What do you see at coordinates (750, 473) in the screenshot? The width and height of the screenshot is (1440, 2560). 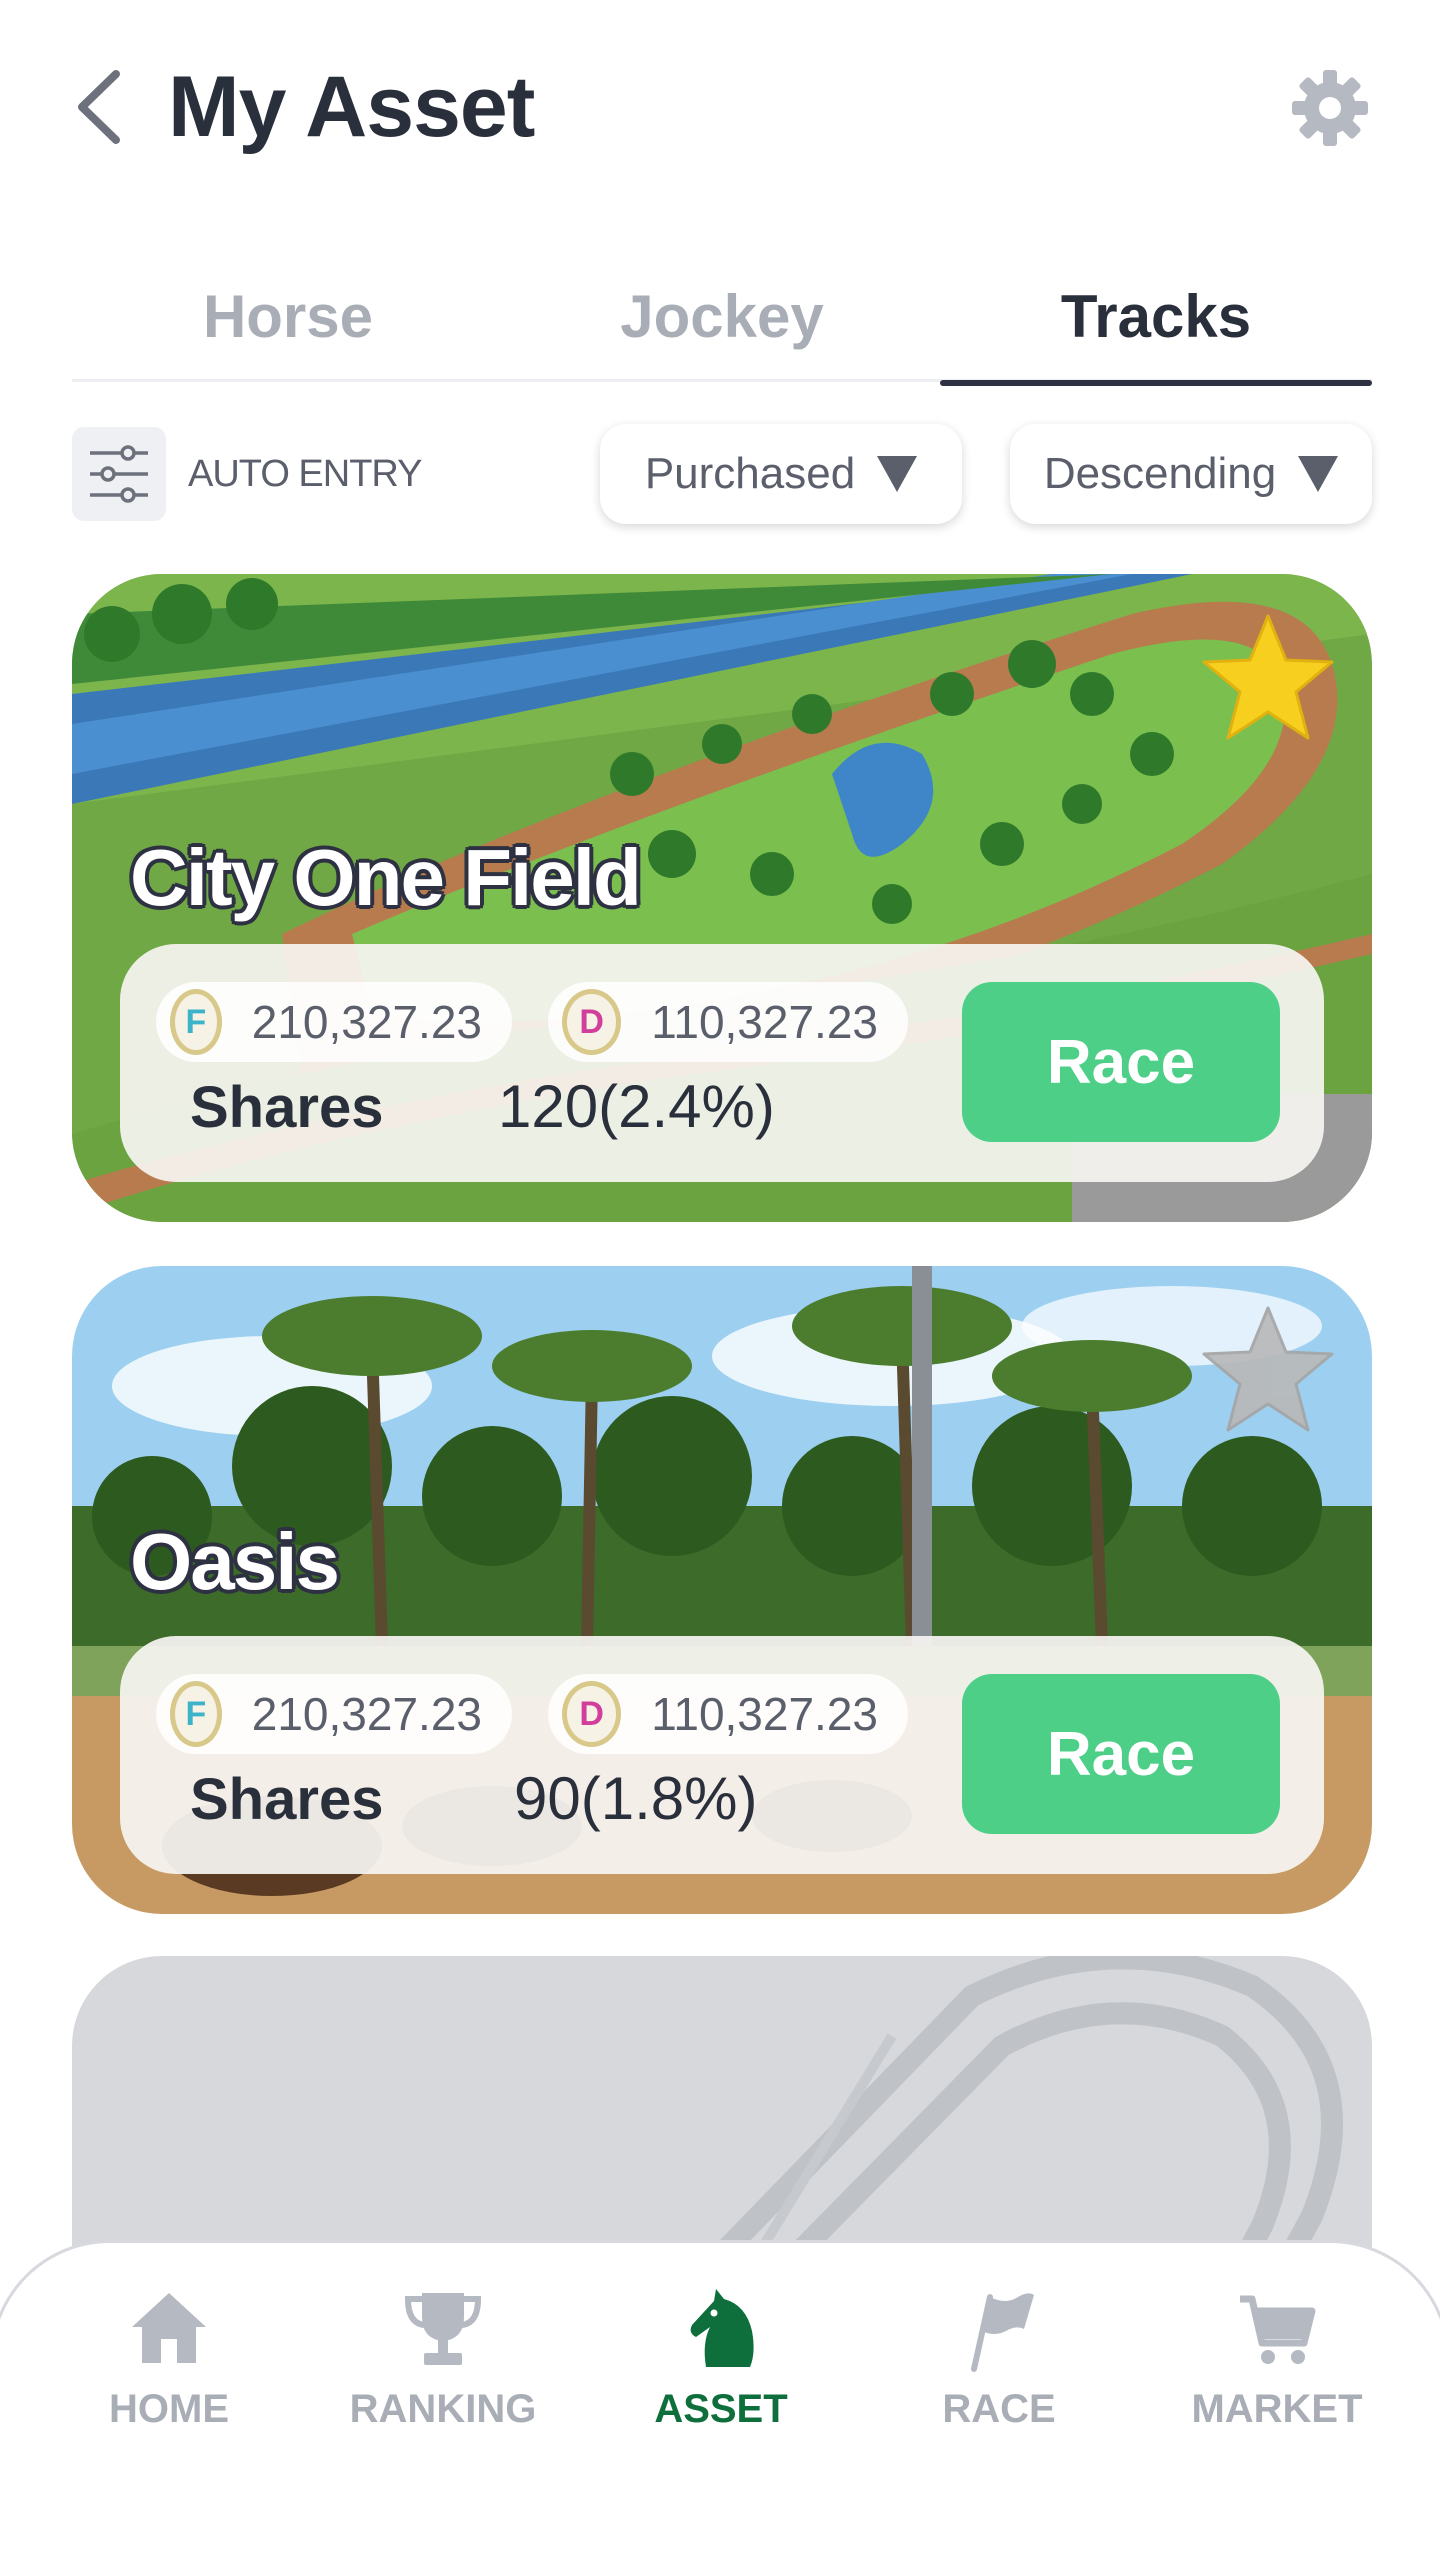 I see `sort-by-value: Purchased` at bounding box center [750, 473].